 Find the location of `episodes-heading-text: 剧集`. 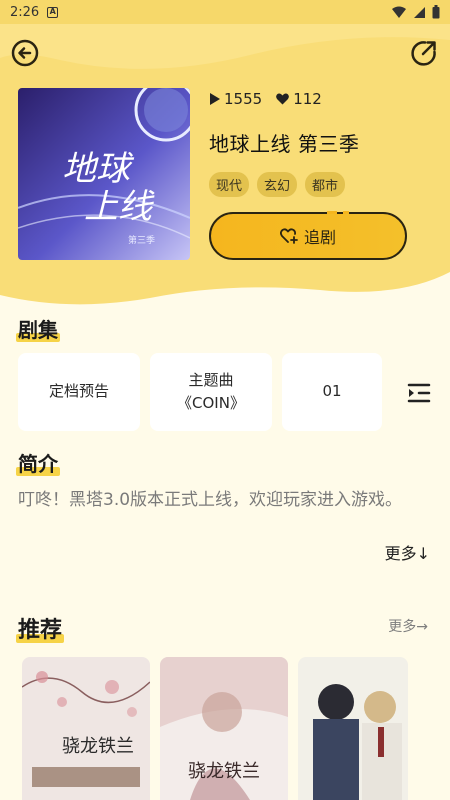

episodes-heading-text: 剧集 is located at coordinates (38, 330).